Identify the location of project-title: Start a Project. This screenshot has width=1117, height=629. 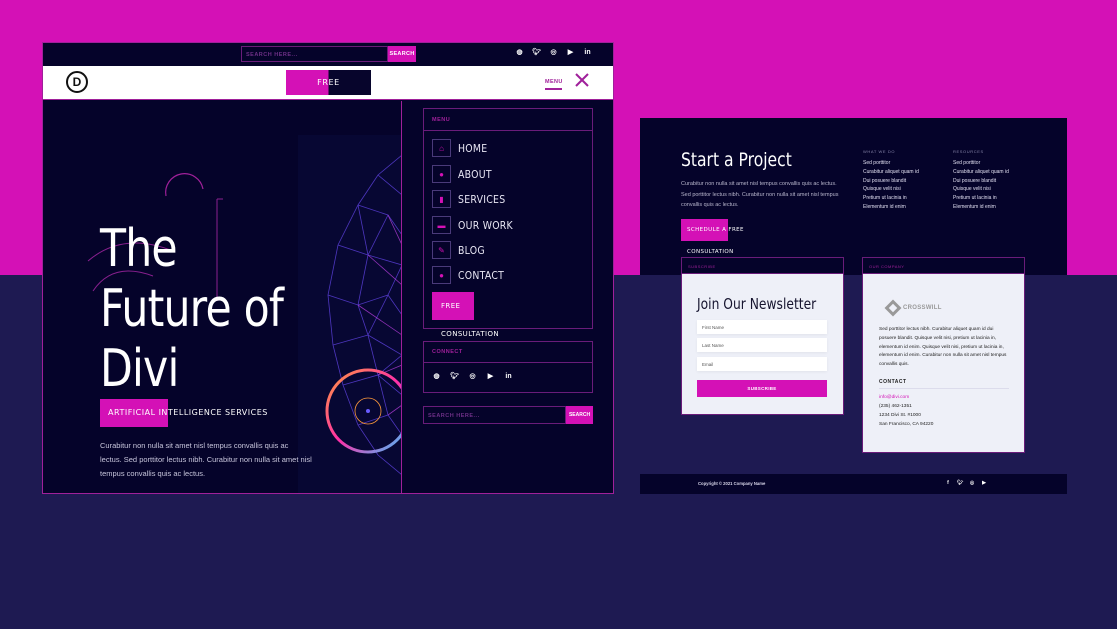
(736, 160).